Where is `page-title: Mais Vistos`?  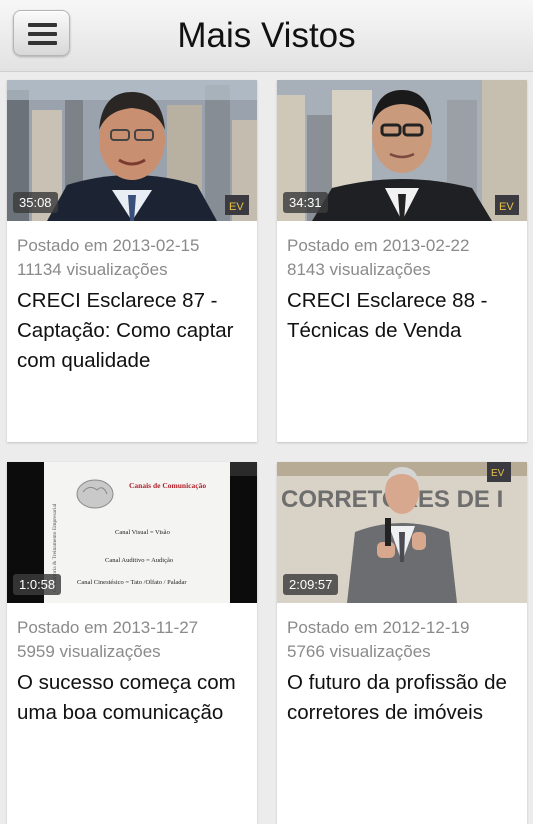
page-title: Mais Vistos is located at coordinates (266, 35).